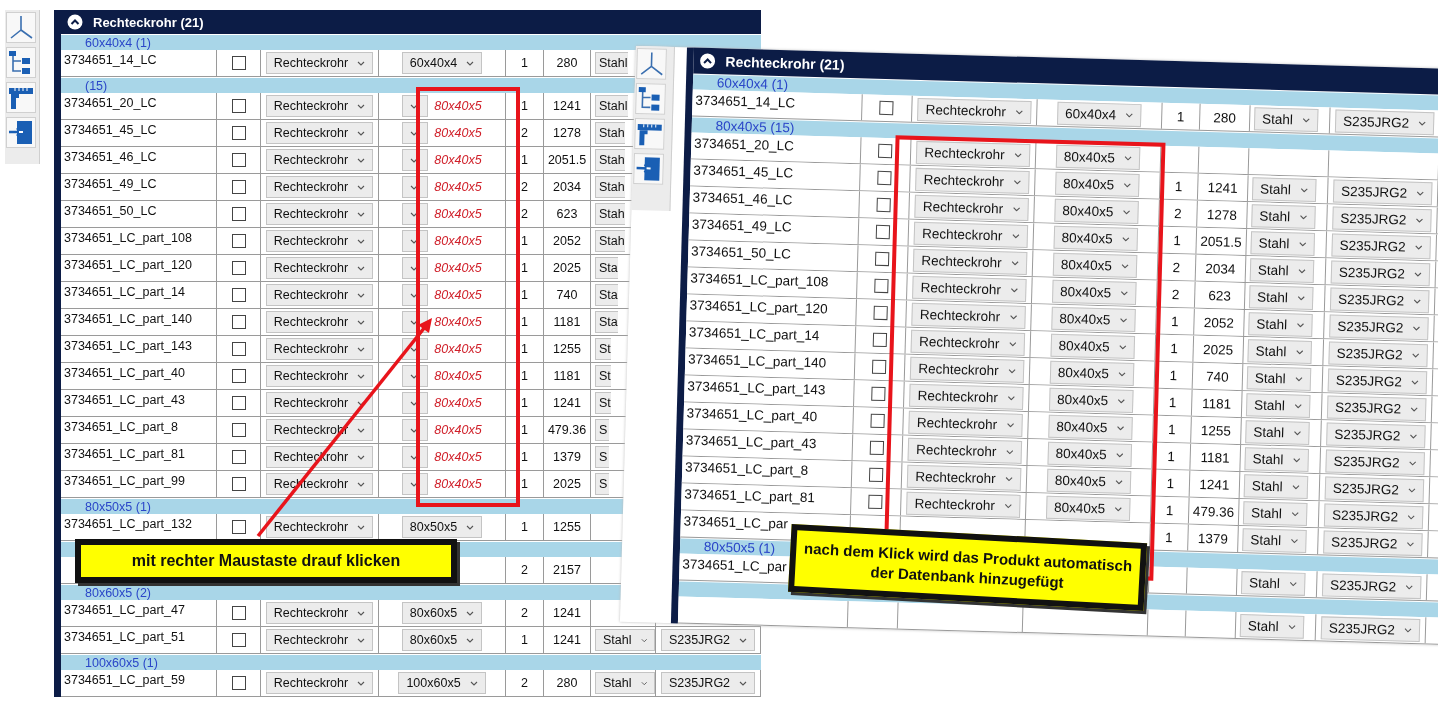 The image size is (1438, 702). What do you see at coordinates (442, 527) in the screenshot?
I see `dropdown: 80x50x5` at bounding box center [442, 527].